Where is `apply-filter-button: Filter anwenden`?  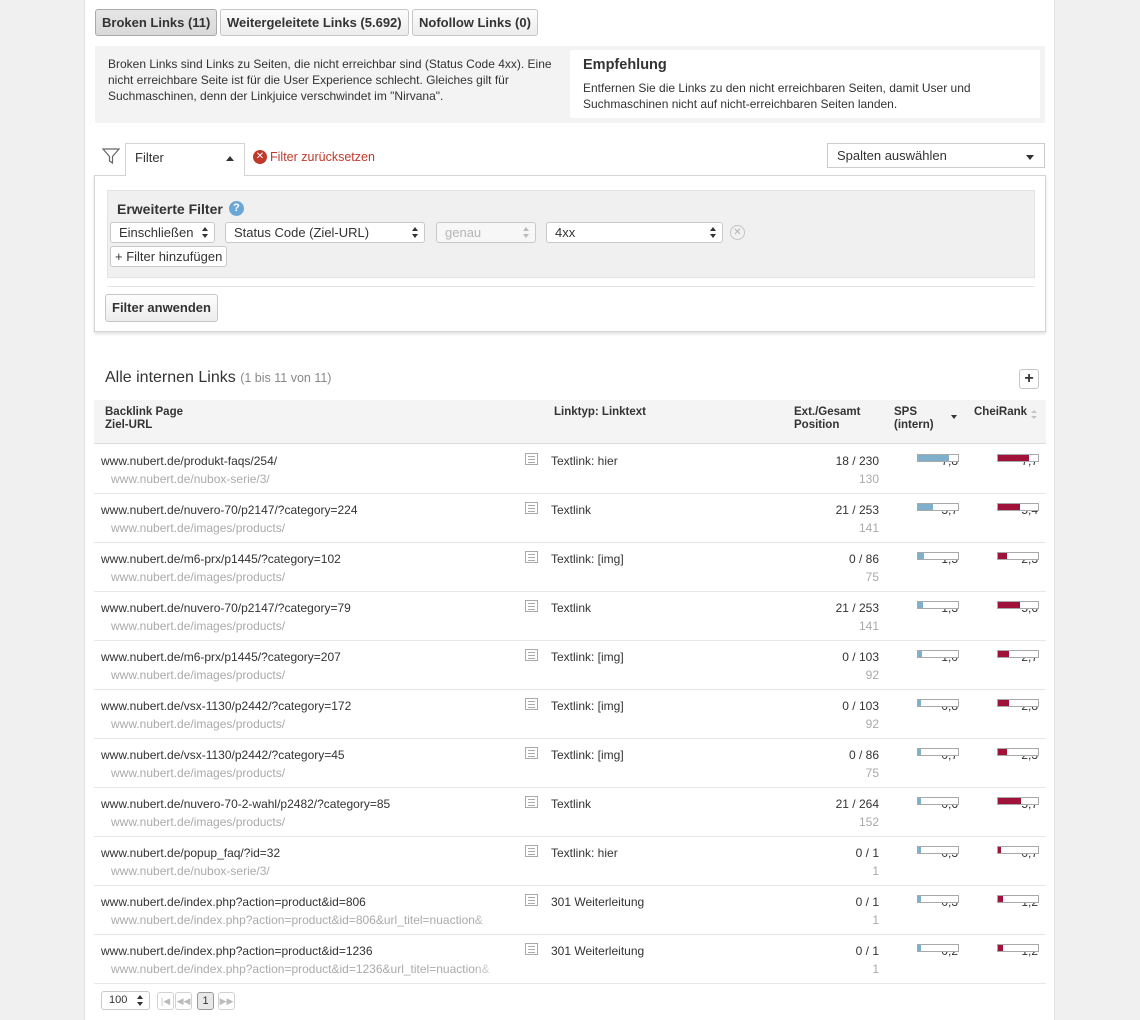
apply-filter-button: Filter anwenden is located at coordinates (161, 308).